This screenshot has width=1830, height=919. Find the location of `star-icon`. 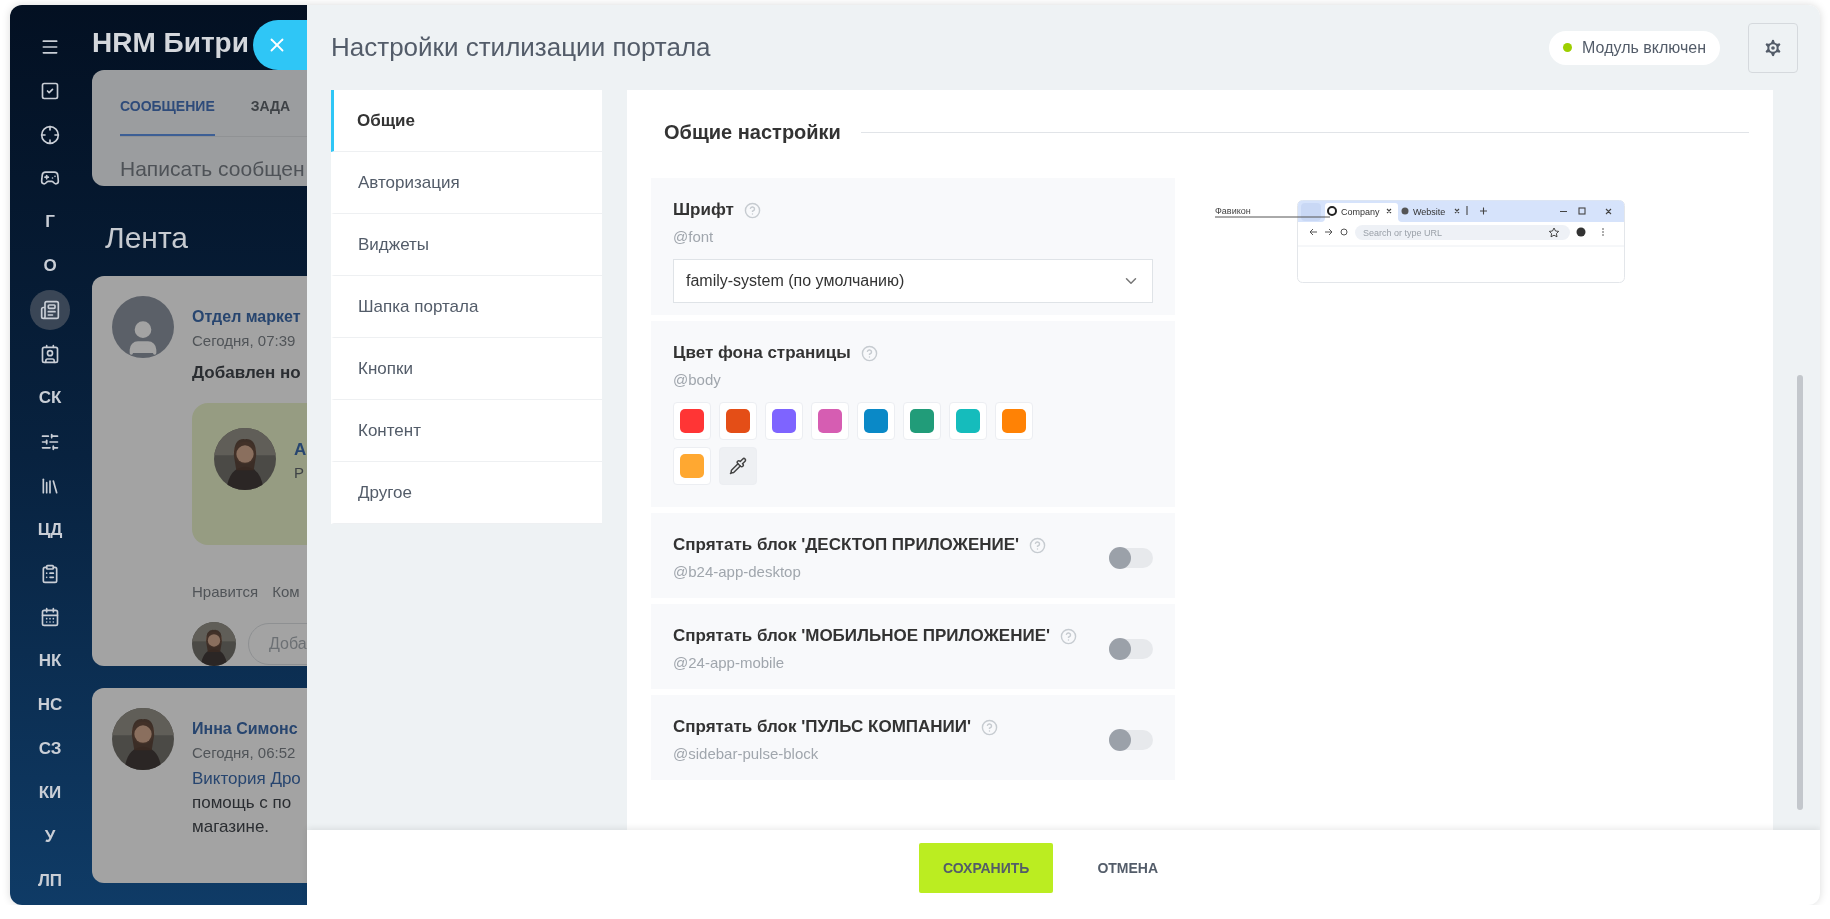

star-icon is located at coordinates (1554, 232).